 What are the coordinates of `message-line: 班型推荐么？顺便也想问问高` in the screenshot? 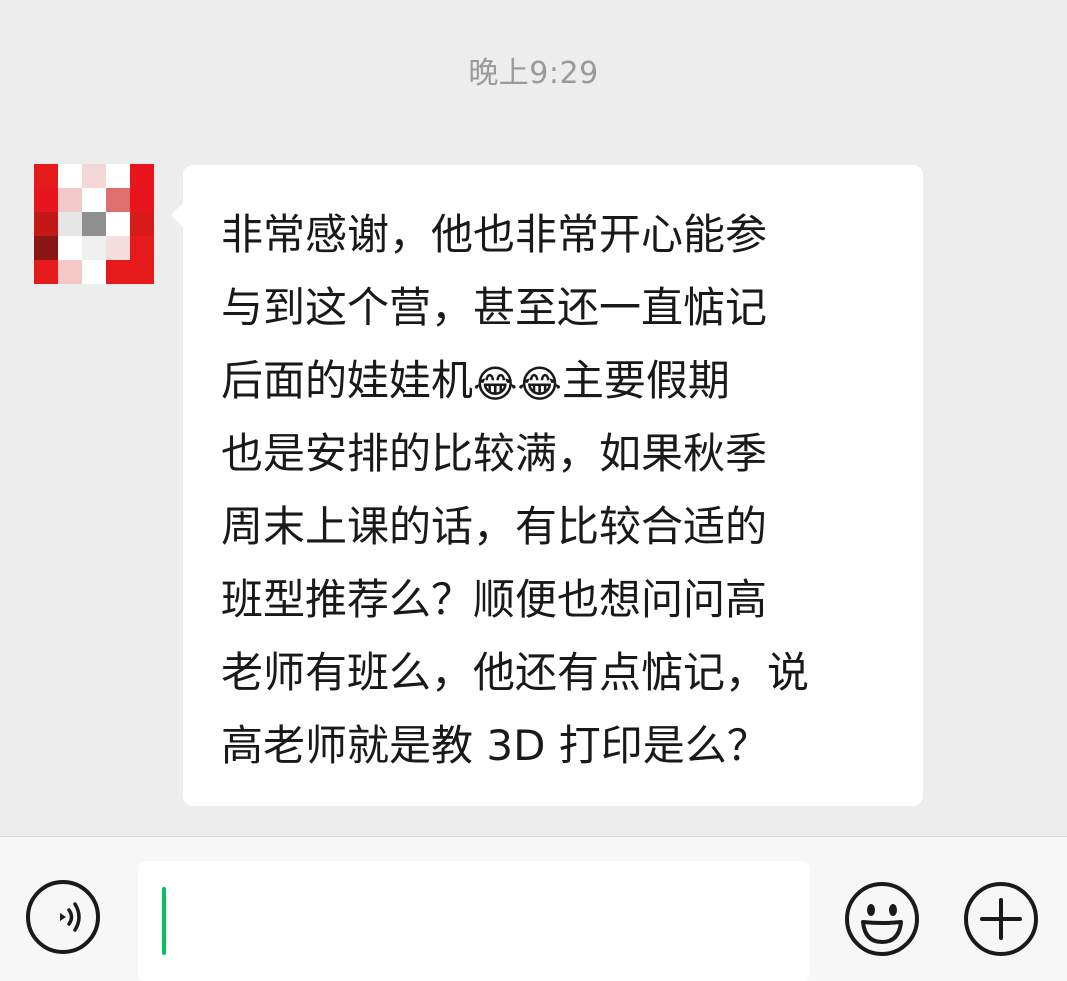 It's located at (494, 599).